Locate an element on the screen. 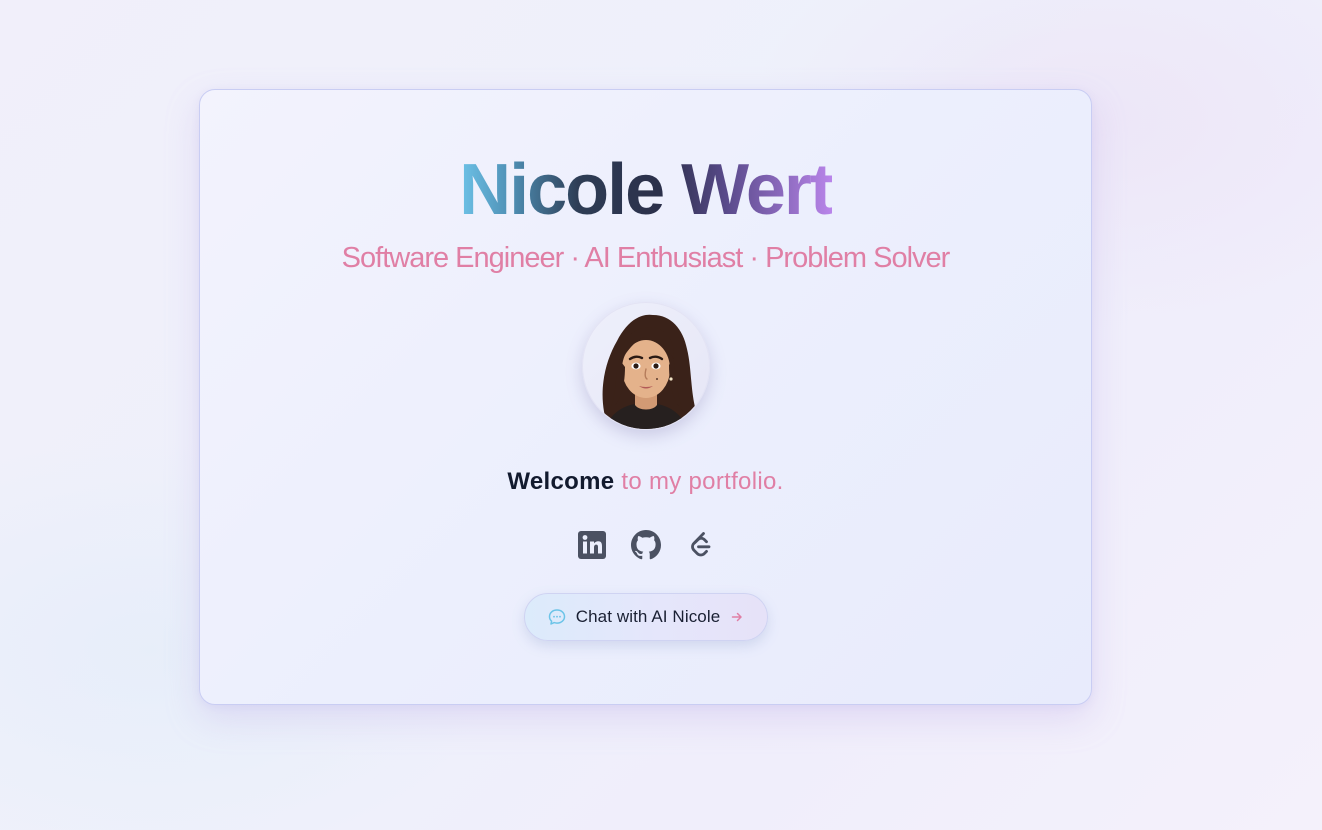  welcome-strong: Welcome is located at coordinates (561, 481).